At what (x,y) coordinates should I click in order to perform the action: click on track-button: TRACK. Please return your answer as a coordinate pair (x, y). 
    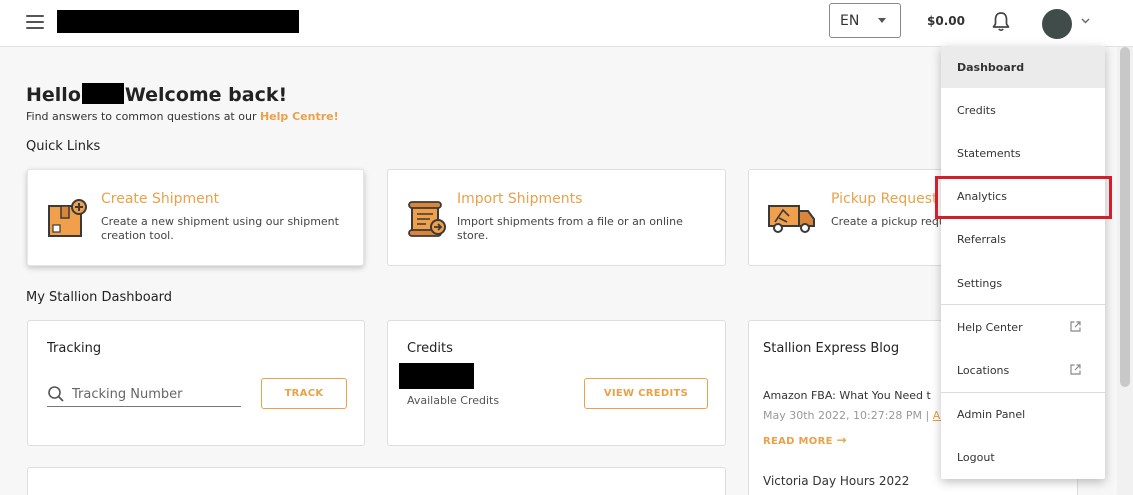
    Looking at the image, I should click on (304, 393).